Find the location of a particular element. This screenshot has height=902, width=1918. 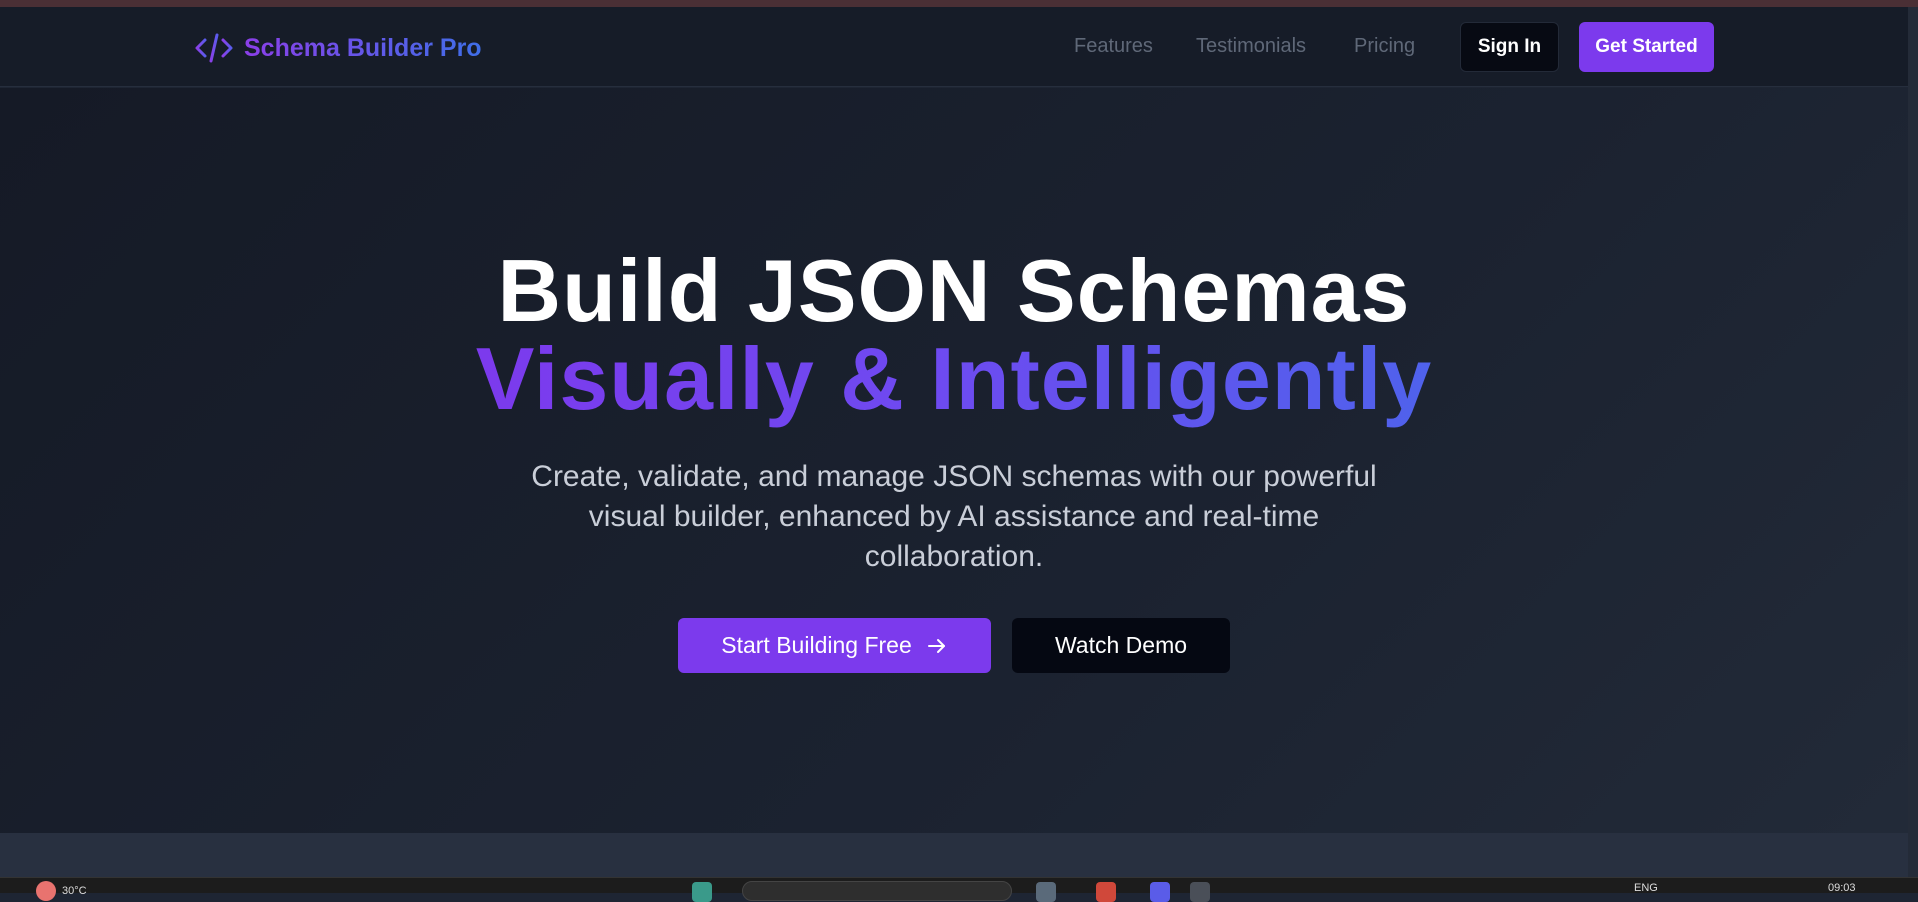

brand-name: Schema Builder Pro is located at coordinates (363, 47).